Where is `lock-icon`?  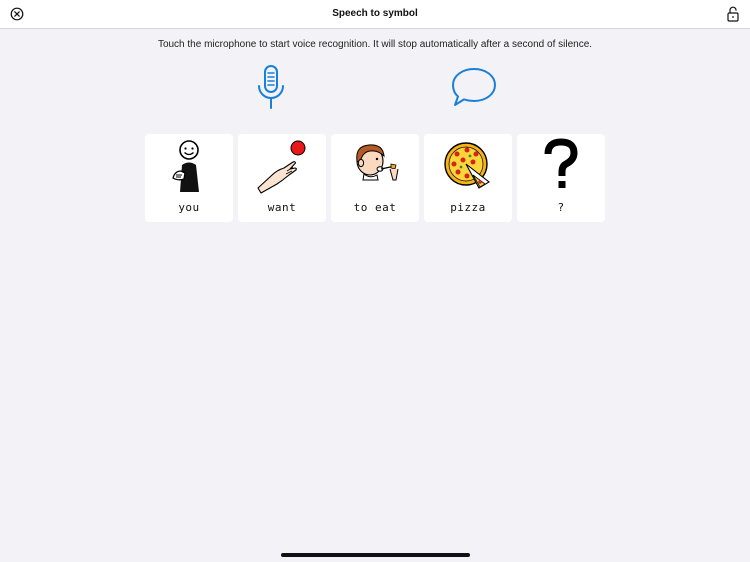 lock-icon is located at coordinates (733, 14).